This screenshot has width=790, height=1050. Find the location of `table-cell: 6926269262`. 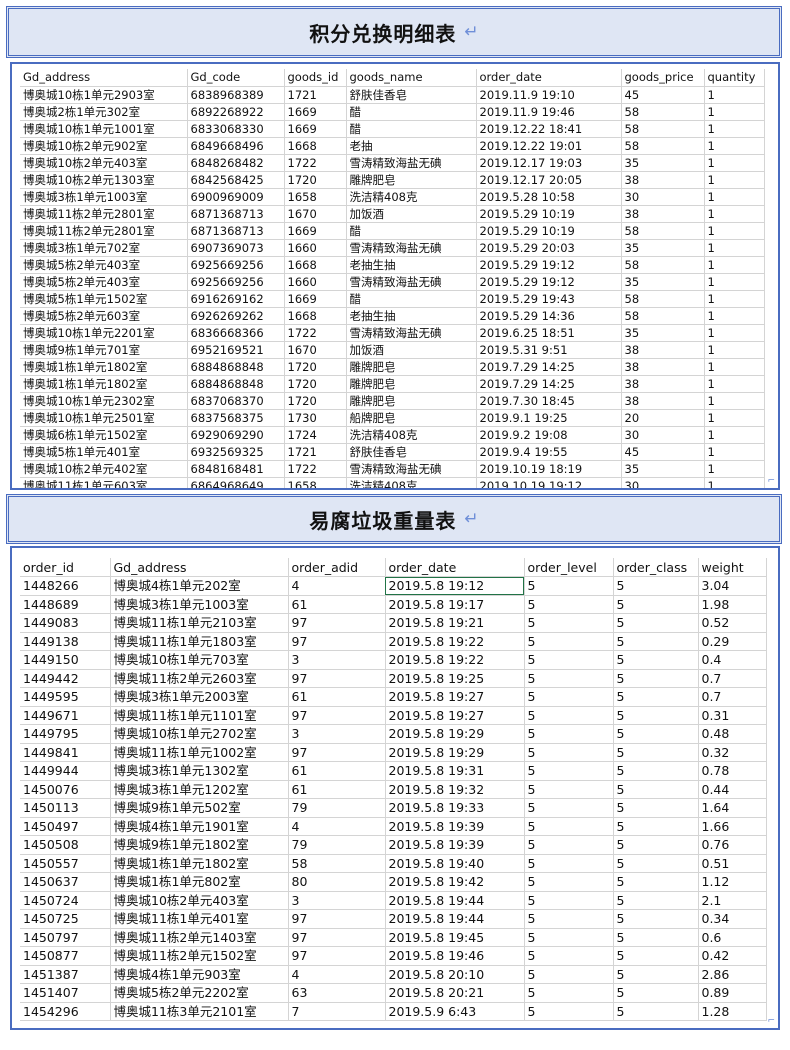

table-cell: 6926269262 is located at coordinates (236, 316).